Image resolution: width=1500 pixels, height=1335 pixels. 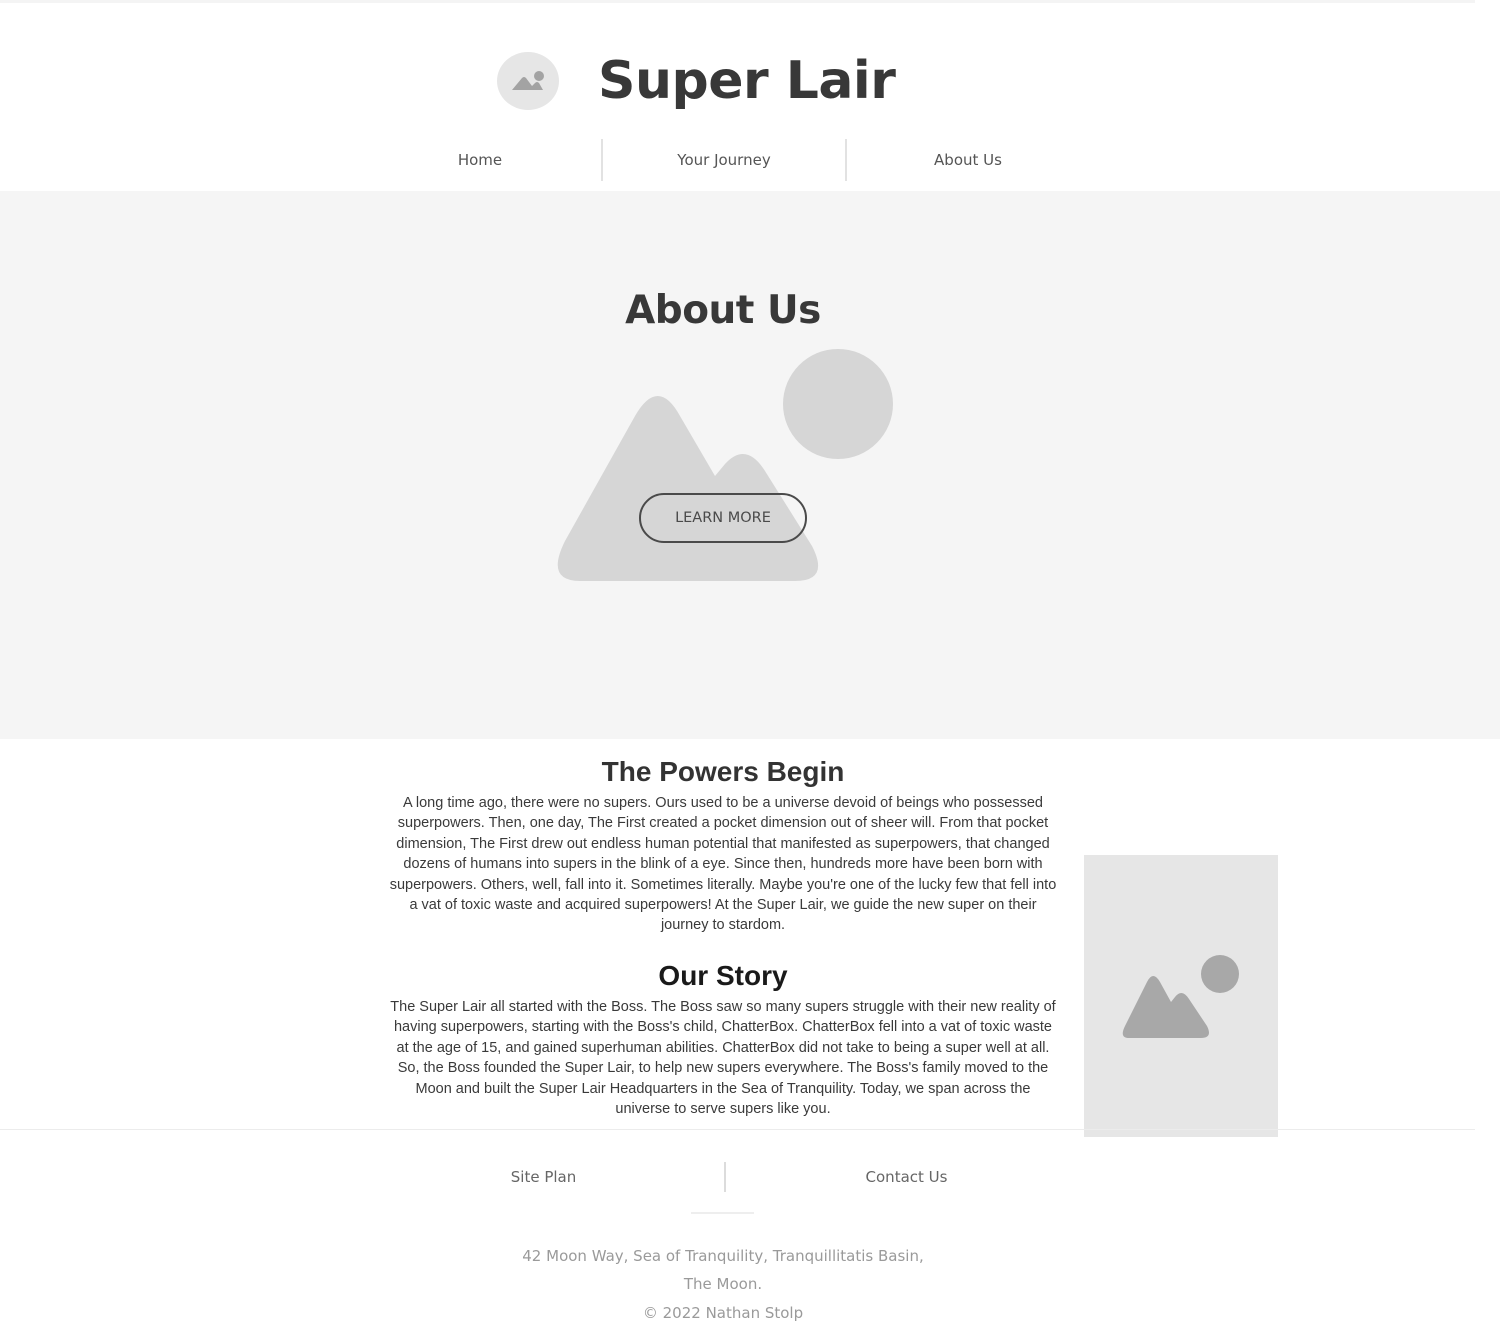 I want to click on image-placeholder-icon, so click(x=1180, y=996).